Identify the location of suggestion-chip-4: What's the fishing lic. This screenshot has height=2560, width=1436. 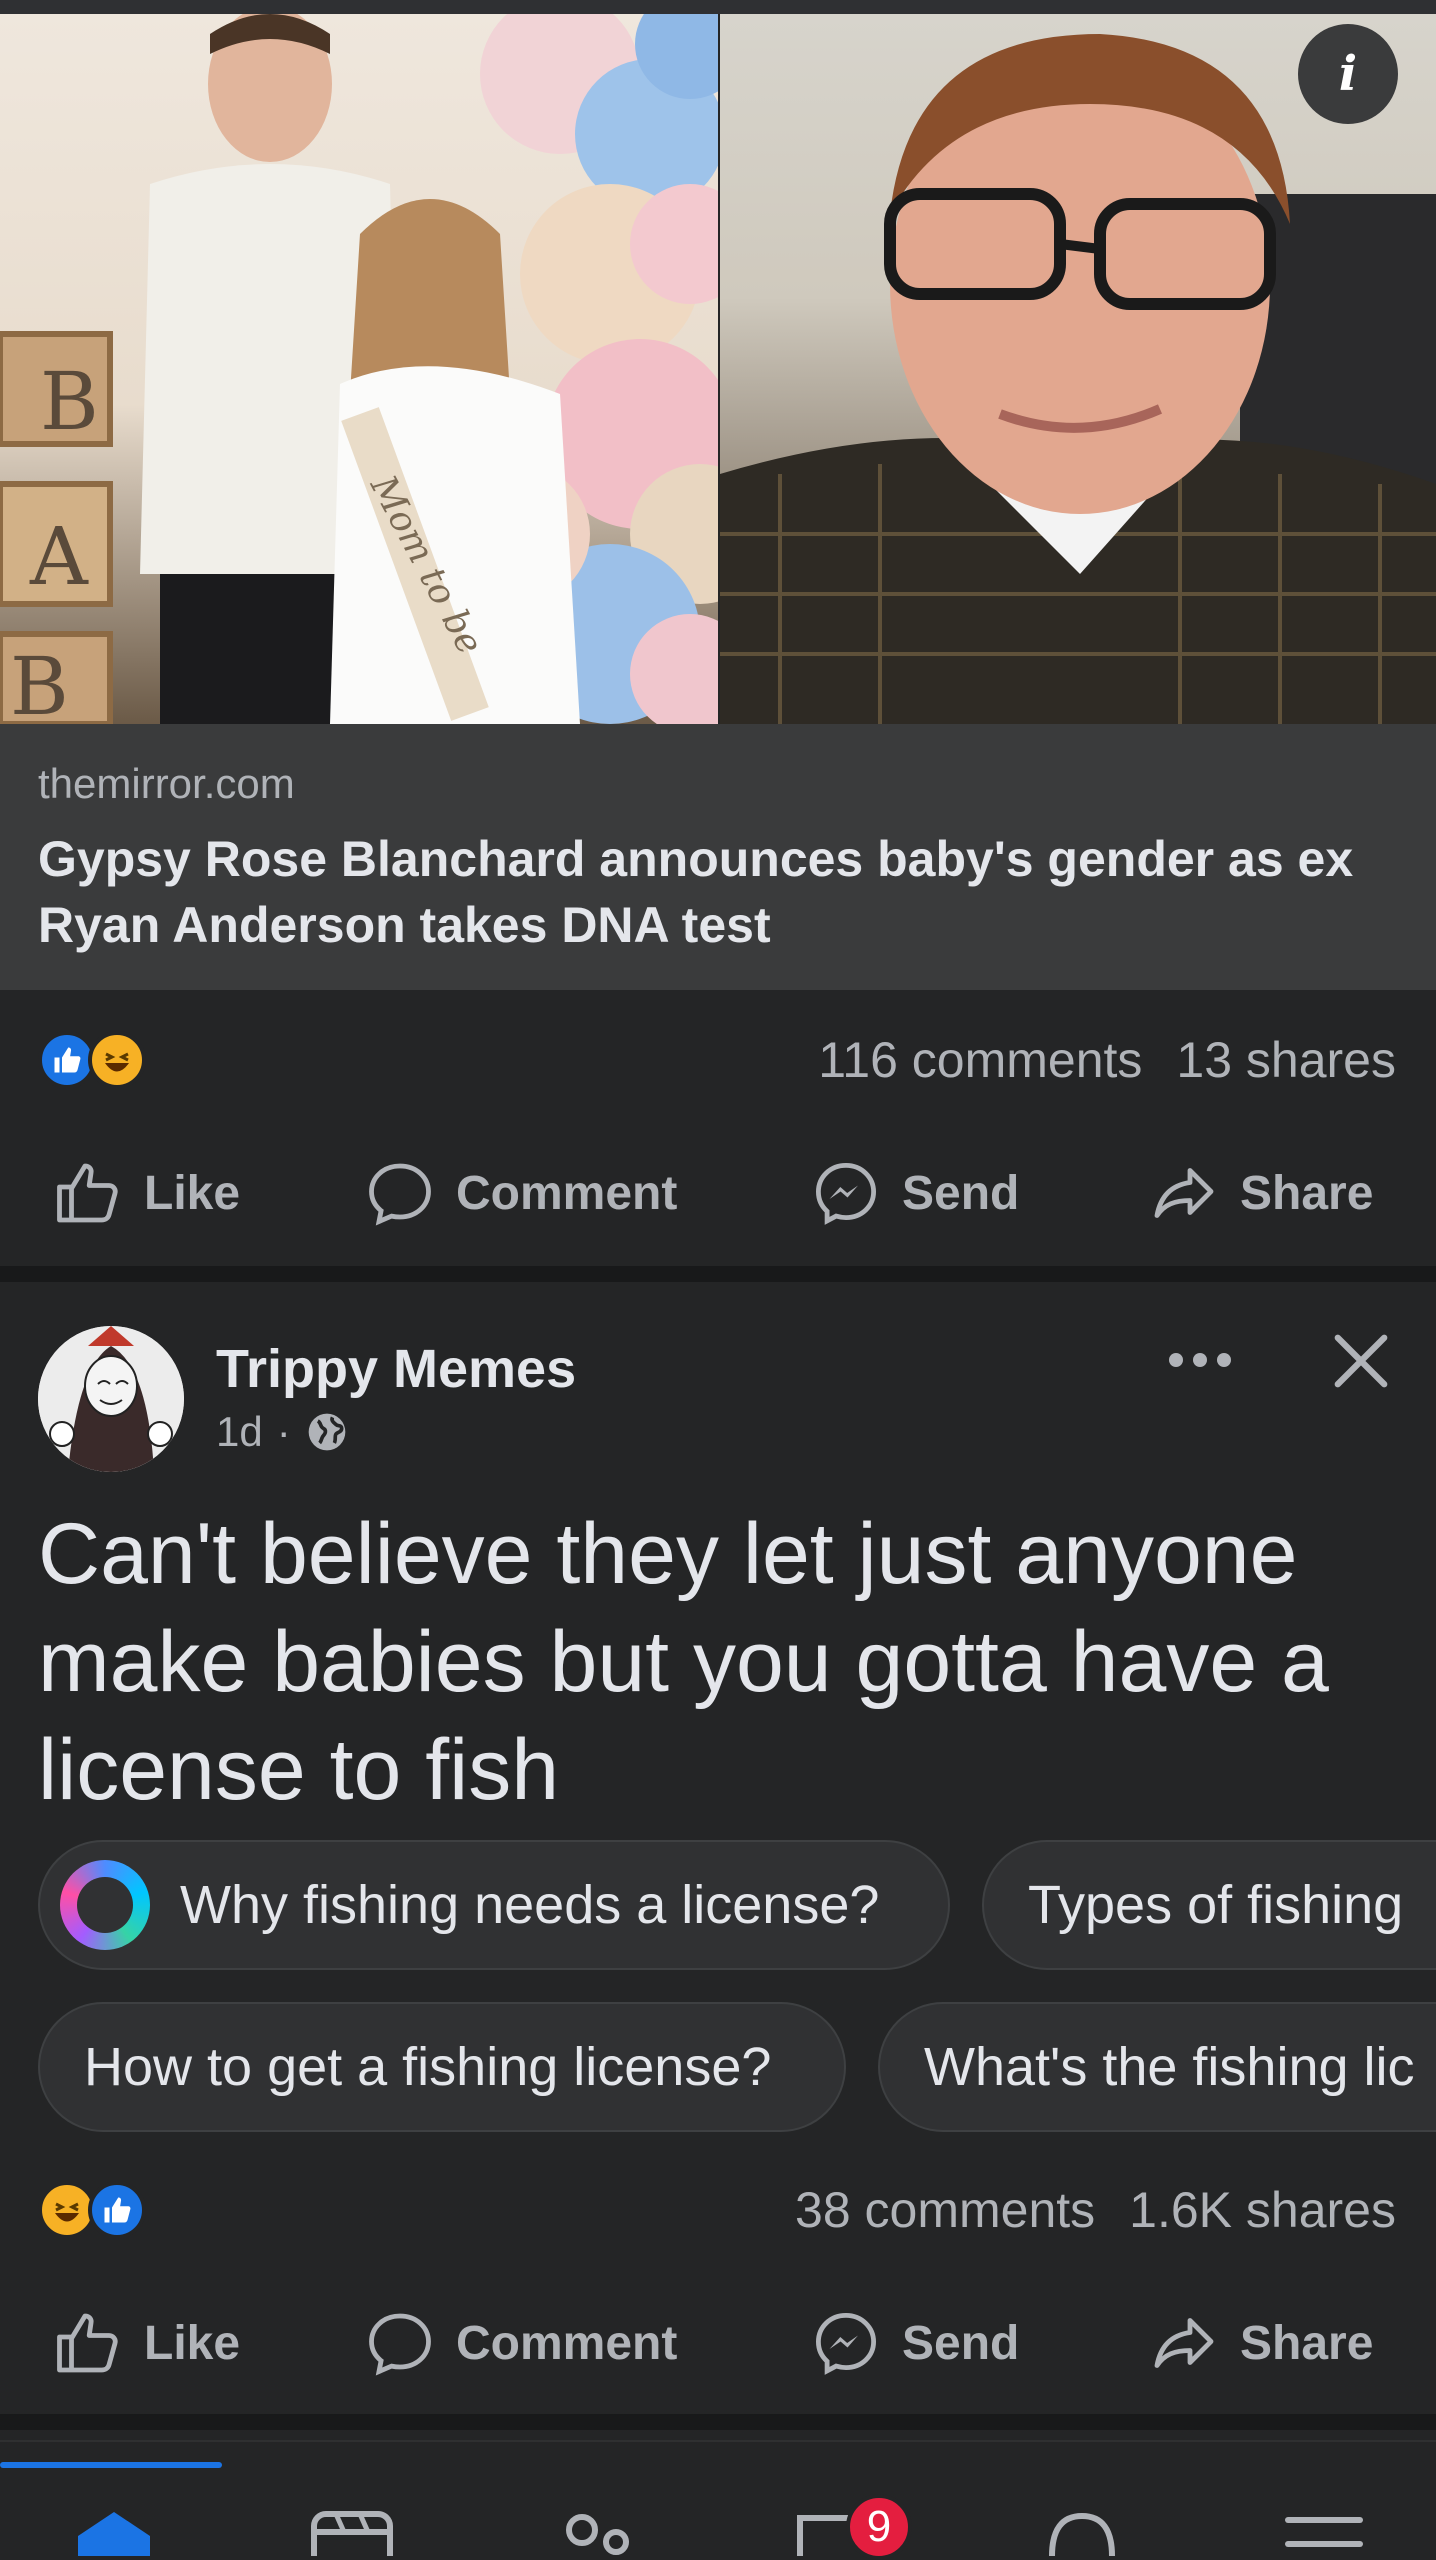
(1157, 2067).